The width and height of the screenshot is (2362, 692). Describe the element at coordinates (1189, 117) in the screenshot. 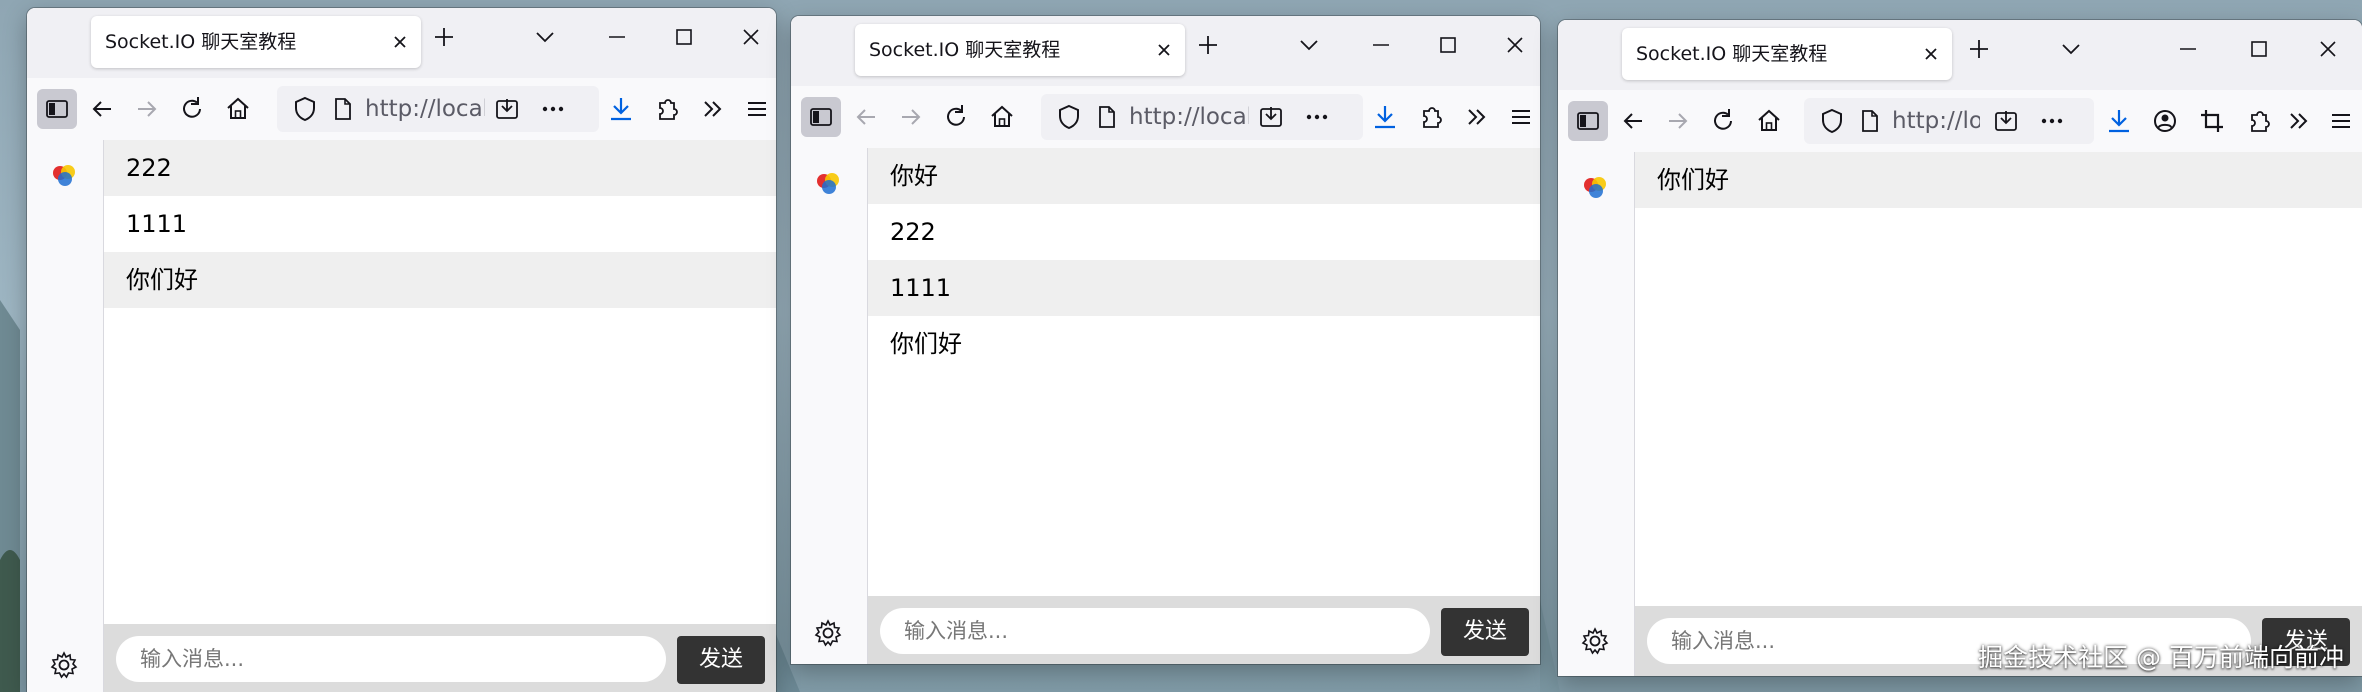

I see `url-text: http://localh` at that location.